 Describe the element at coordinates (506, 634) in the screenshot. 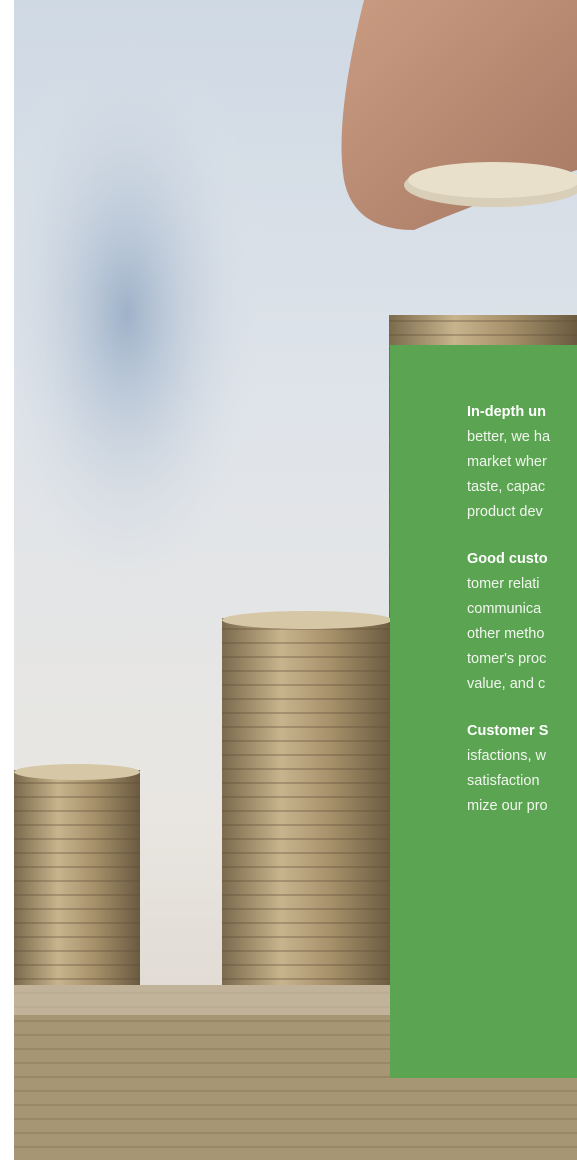

I see `section-line: other metho` at that location.